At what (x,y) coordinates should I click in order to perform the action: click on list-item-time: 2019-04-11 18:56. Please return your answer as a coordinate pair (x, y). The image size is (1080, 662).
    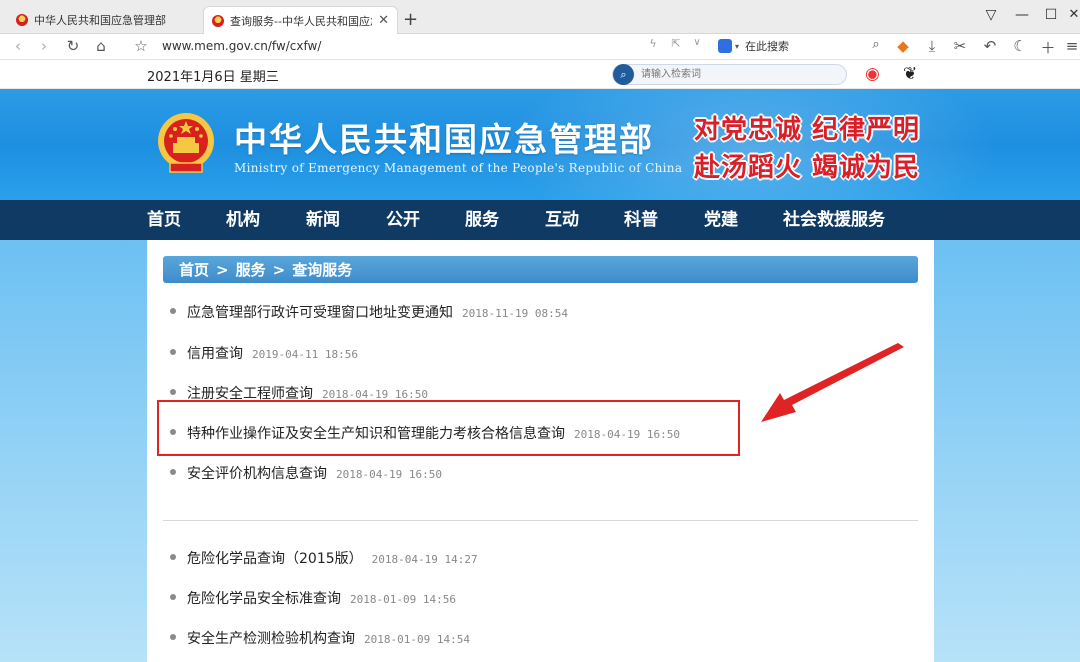
    Looking at the image, I should click on (305, 354).